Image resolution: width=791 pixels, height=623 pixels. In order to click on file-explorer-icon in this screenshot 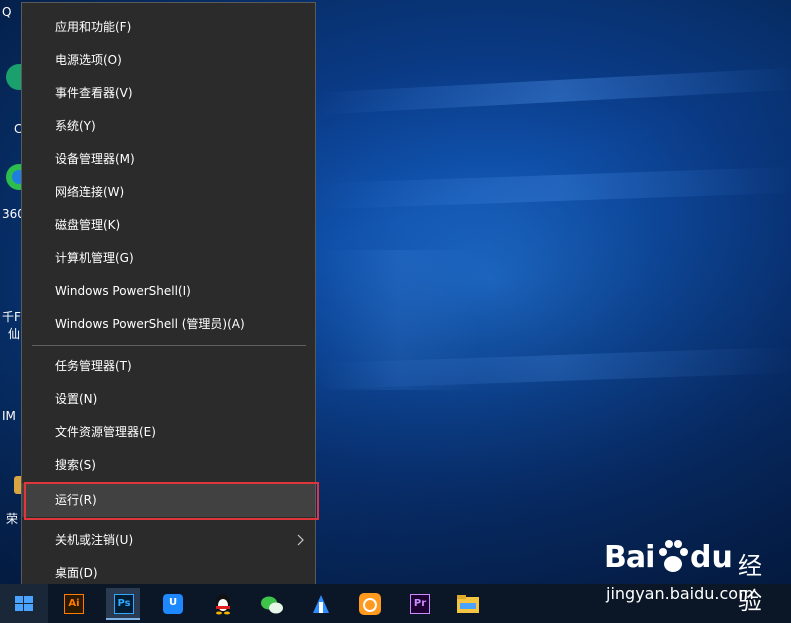, I will do `click(468, 604)`.